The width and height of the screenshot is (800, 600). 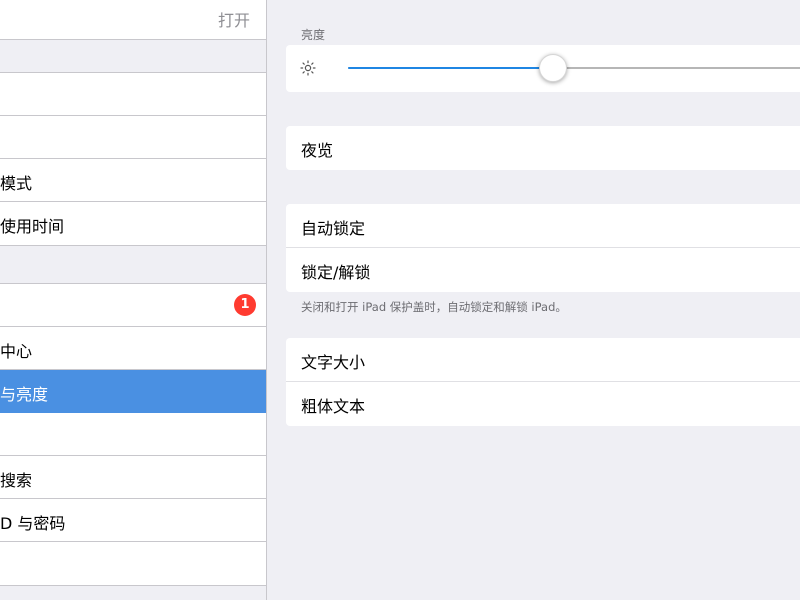 I want to click on sidebar-item-label: 中心, so click(x=16, y=351).